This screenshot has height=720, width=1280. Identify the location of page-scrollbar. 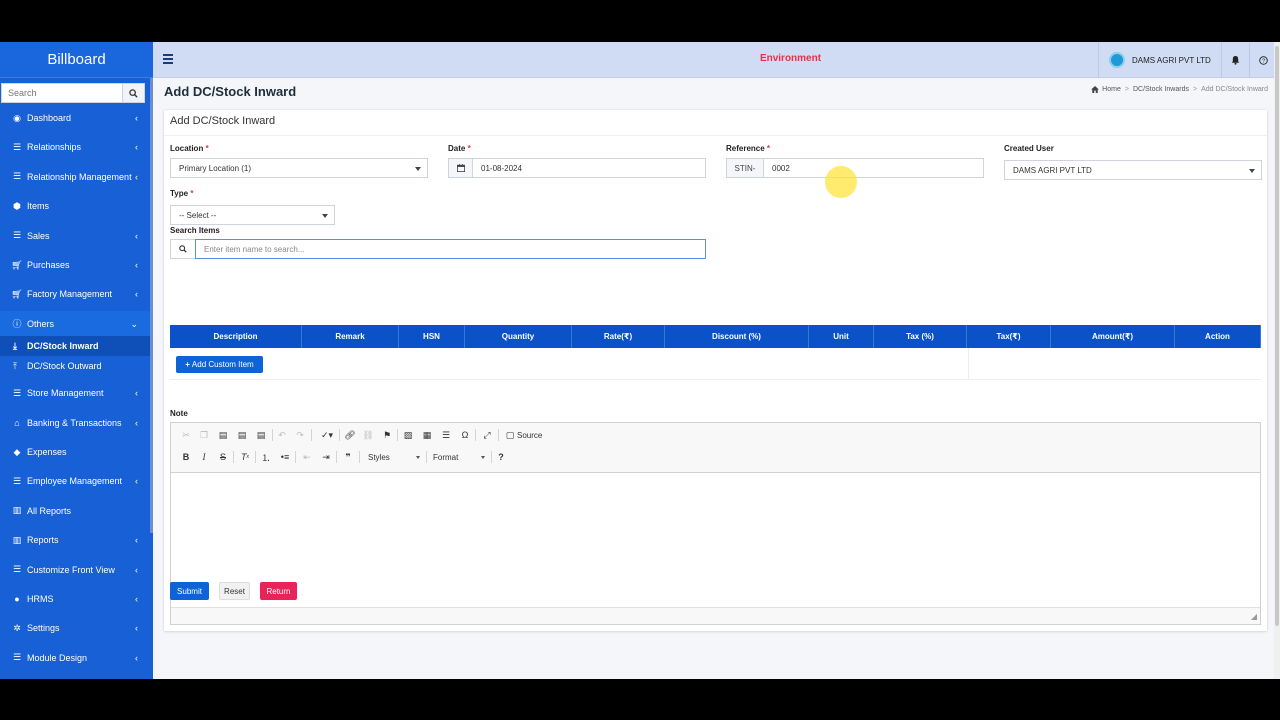
(1277, 360).